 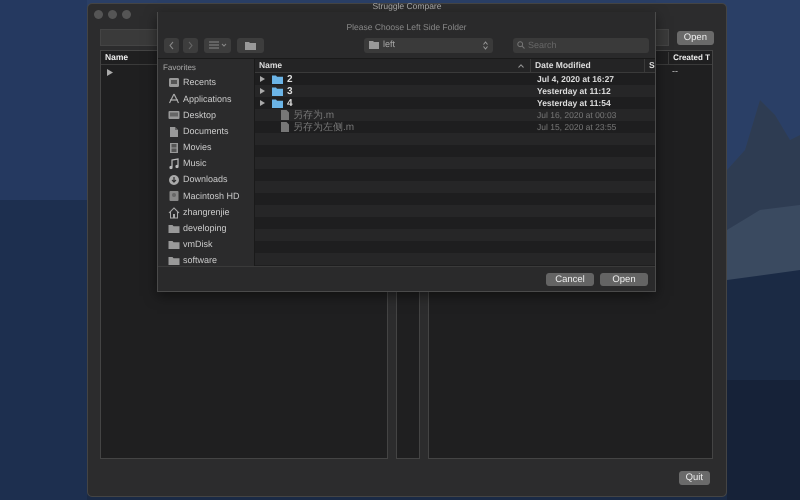 I want to click on back-button, so click(x=171, y=45).